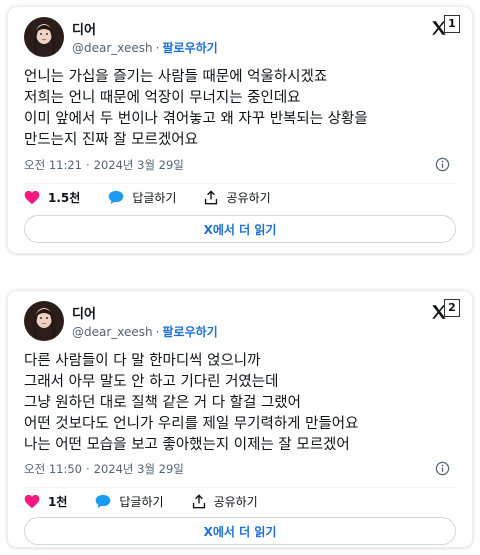  Describe the element at coordinates (452, 24) in the screenshot. I see `page-number-badge: 1` at that location.